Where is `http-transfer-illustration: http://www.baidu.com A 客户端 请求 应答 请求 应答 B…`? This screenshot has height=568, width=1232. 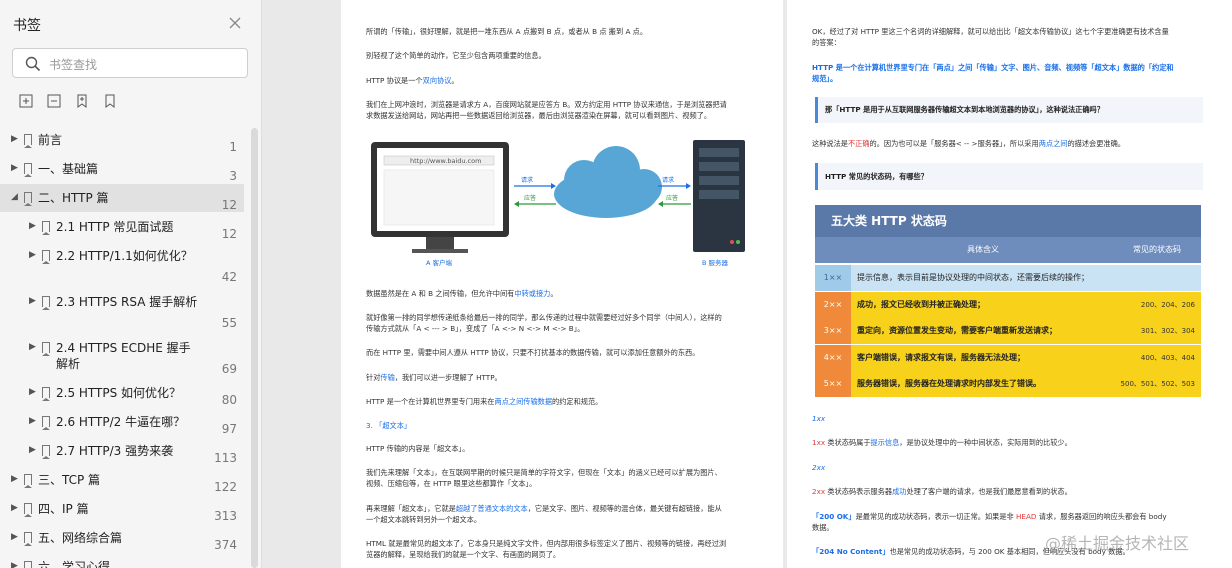 http-transfer-illustration: http://www.baidu.com A 客户端 请求 应答 请求 应答 B… is located at coordinates (558, 203).